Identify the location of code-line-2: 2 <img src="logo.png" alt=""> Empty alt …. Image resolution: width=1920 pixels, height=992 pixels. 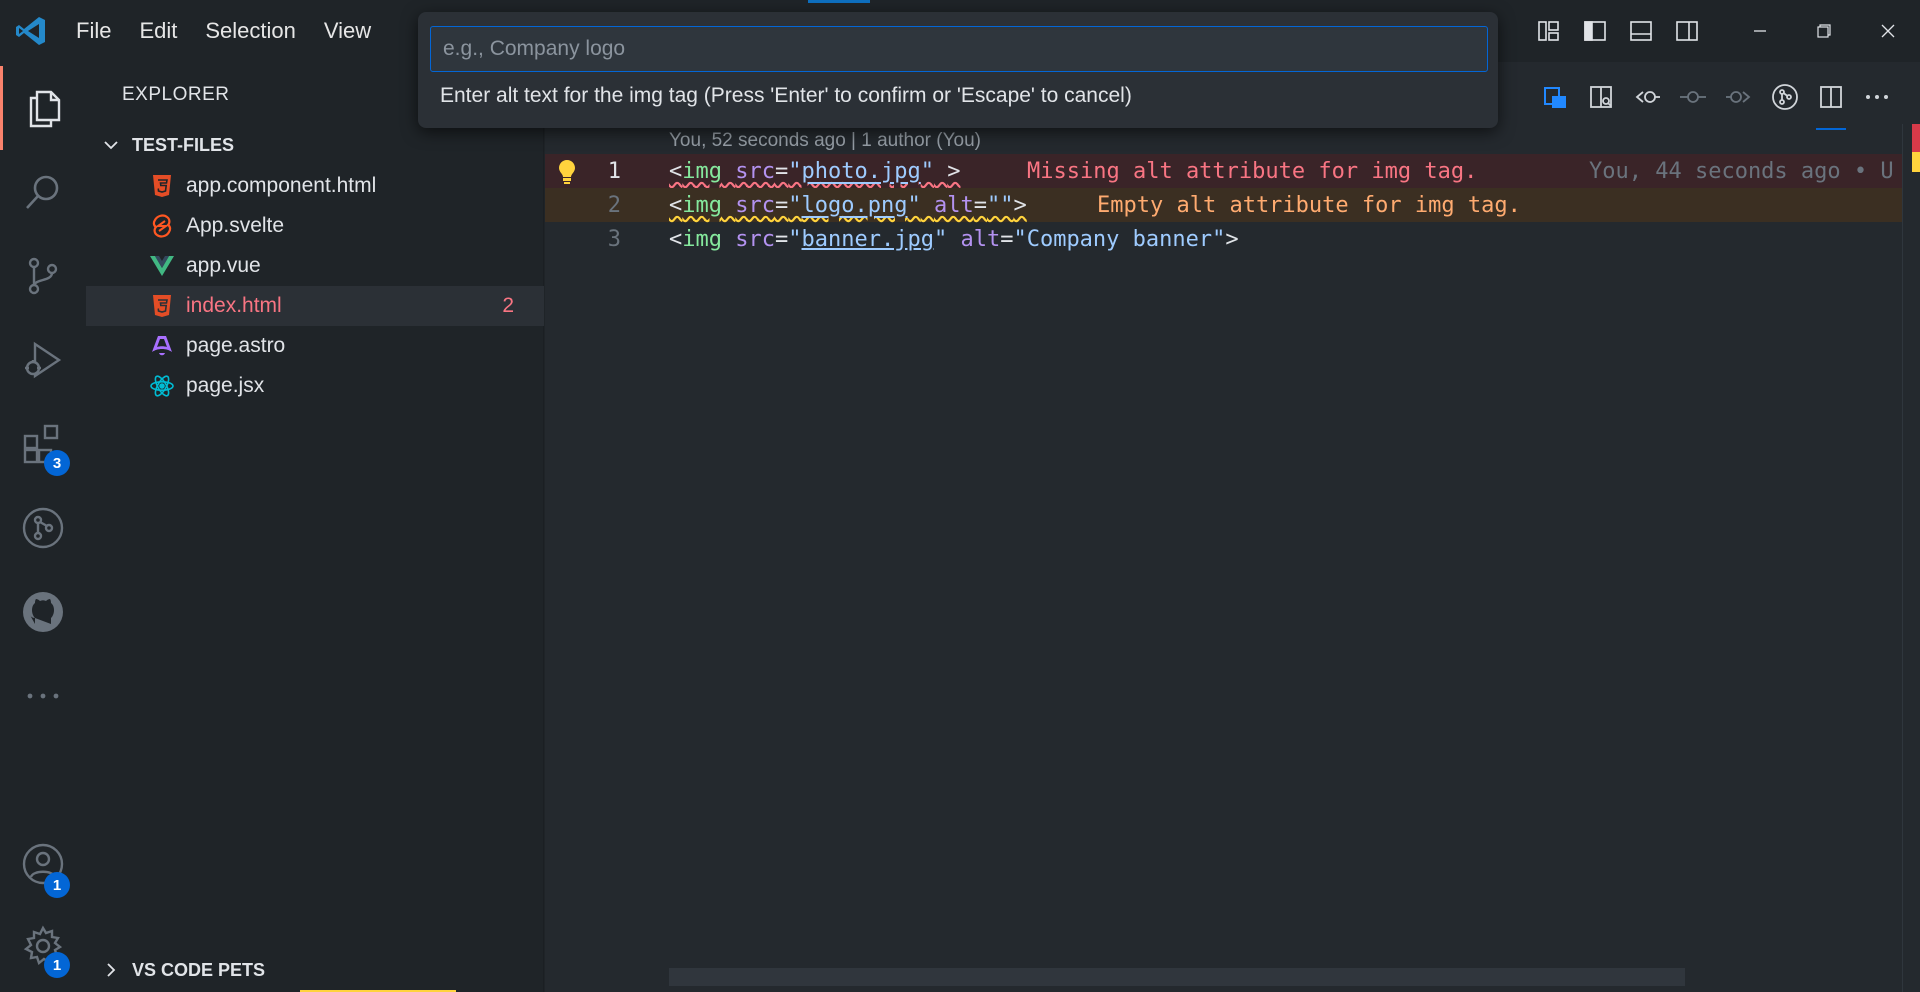
(1224, 205).